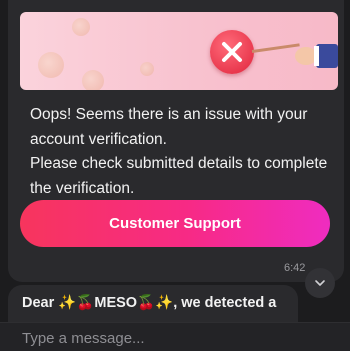  What do you see at coordinates (175, 223) in the screenshot?
I see `customer-support-button: Customer Support` at bounding box center [175, 223].